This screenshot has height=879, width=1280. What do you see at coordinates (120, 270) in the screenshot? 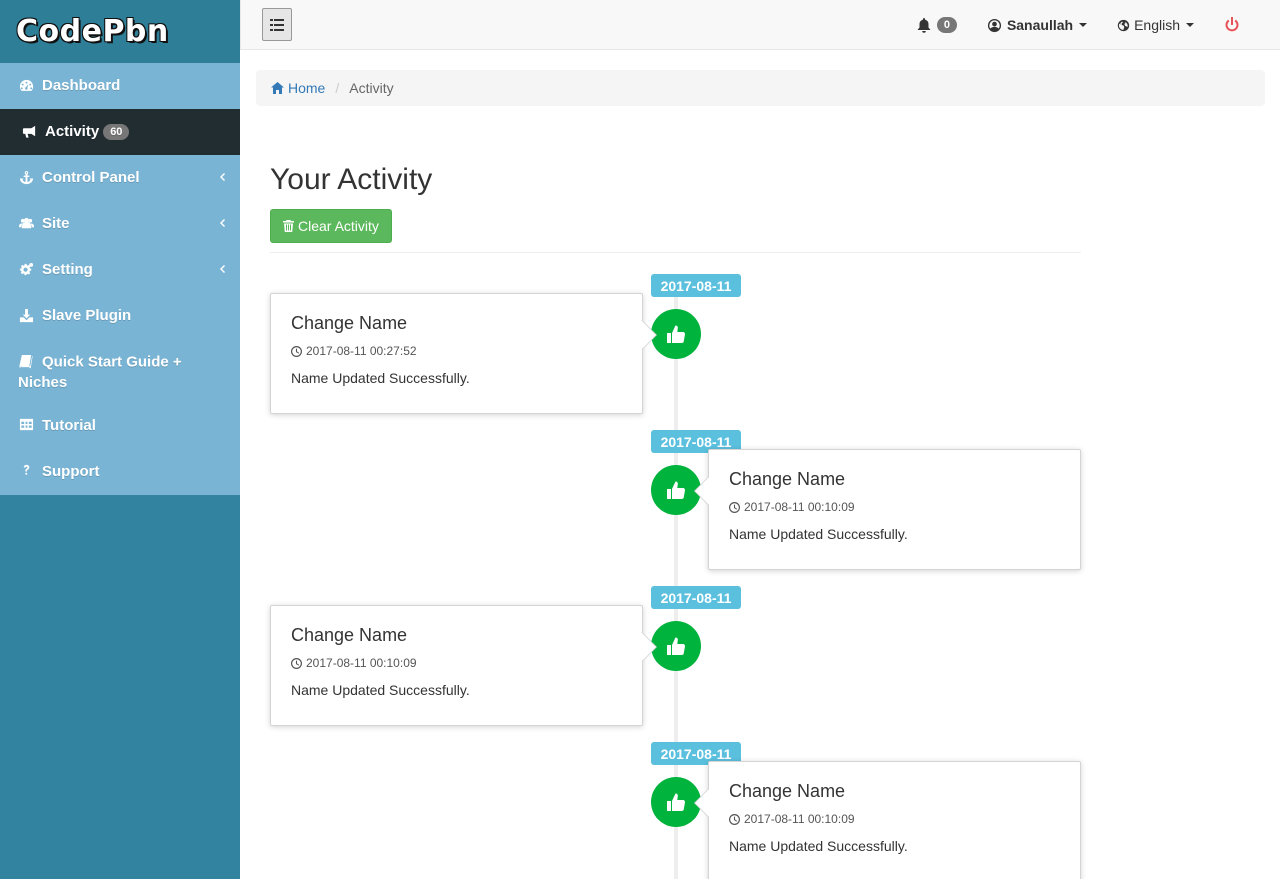
I see `sidebar-item-setting: Setting` at bounding box center [120, 270].